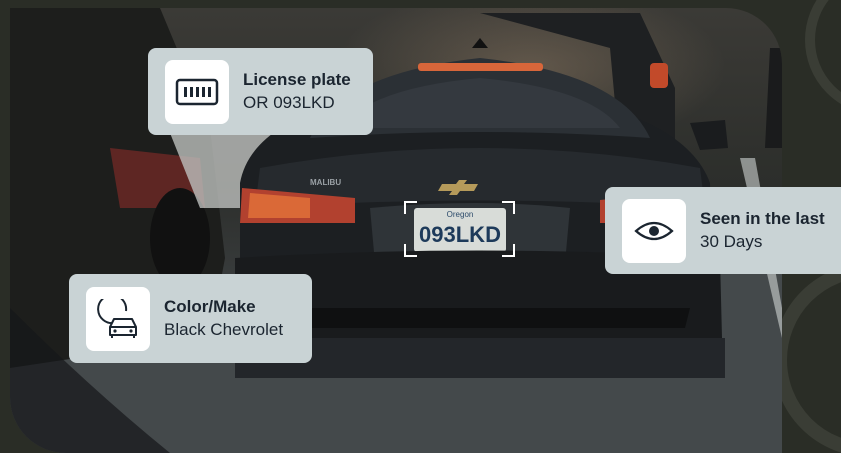 The width and height of the screenshot is (841, 453). I want to click on color-make-card: Color/Make Black Chevrolet, so click(190, 318).